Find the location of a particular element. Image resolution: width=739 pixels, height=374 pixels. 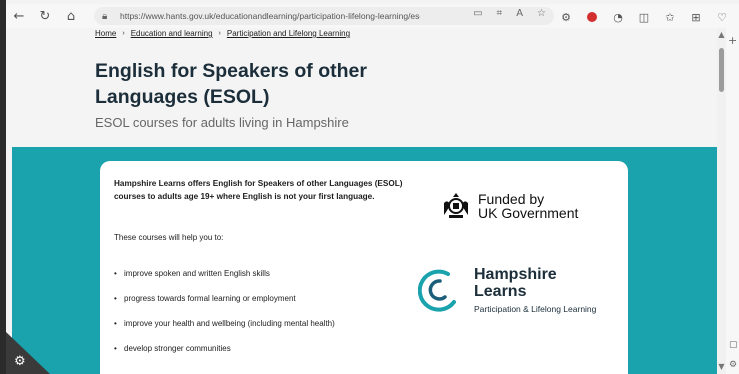

breadcrumb-education-link: Education and learning is located at coordinates (172, 33).